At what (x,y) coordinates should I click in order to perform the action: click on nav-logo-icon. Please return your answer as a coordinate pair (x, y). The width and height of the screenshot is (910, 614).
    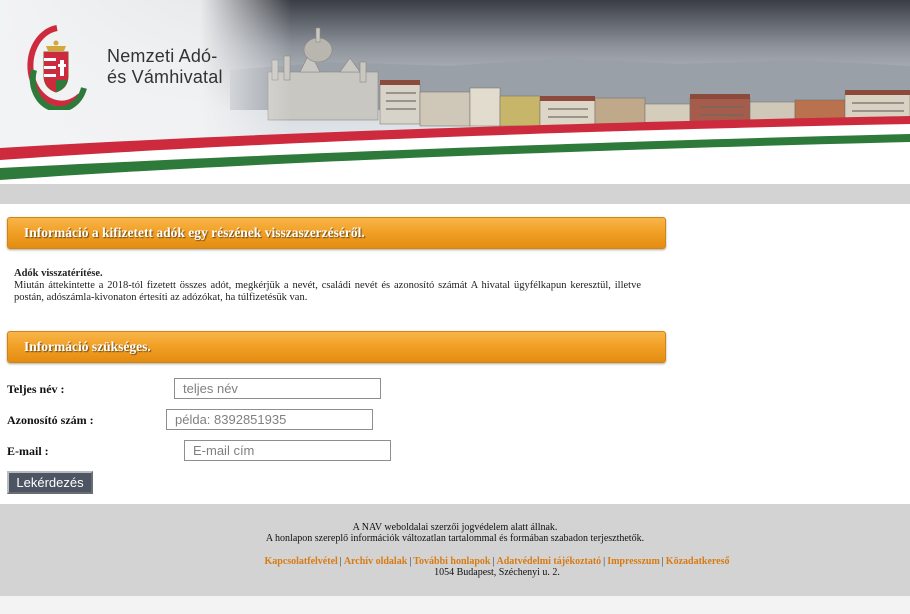
    Looking at the image, I should click on (57, 67).